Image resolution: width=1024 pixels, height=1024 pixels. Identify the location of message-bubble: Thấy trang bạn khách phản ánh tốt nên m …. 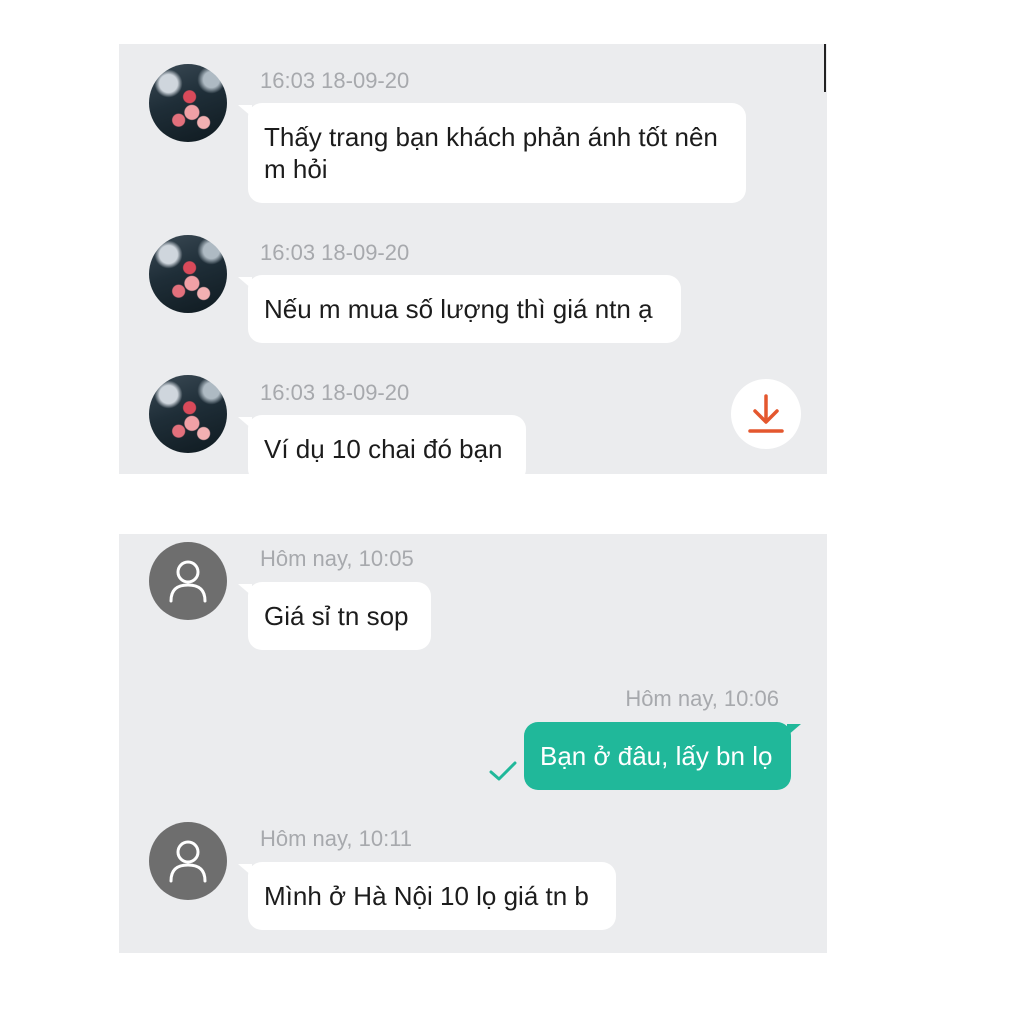
(492, 153).